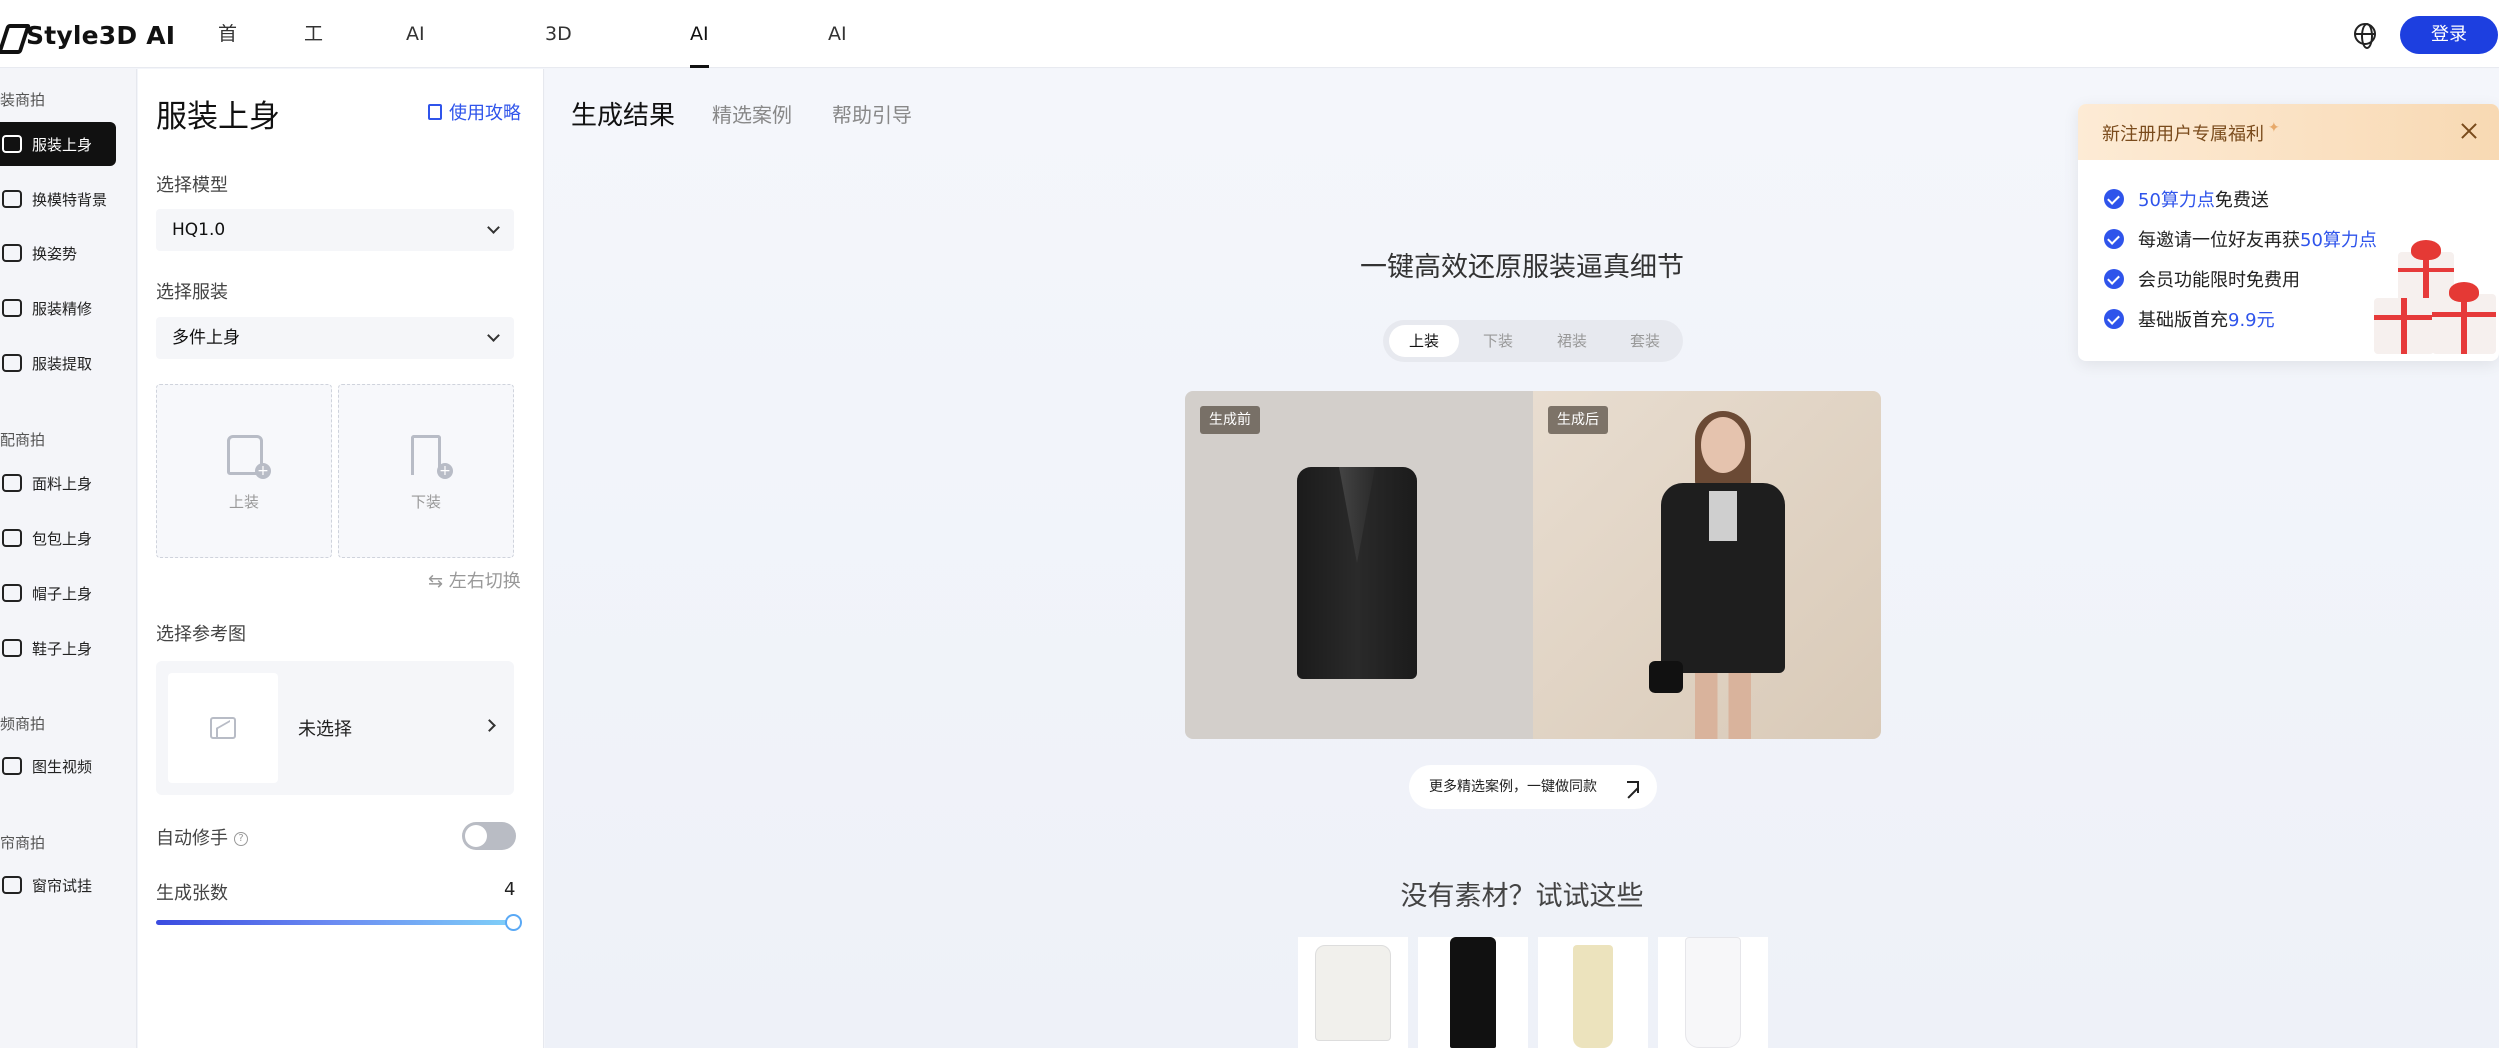  What do you see at coordinates (335, 728) in the screenshot?
I see `reference-image-picker: 未选择` at bounding box center [335, 728].